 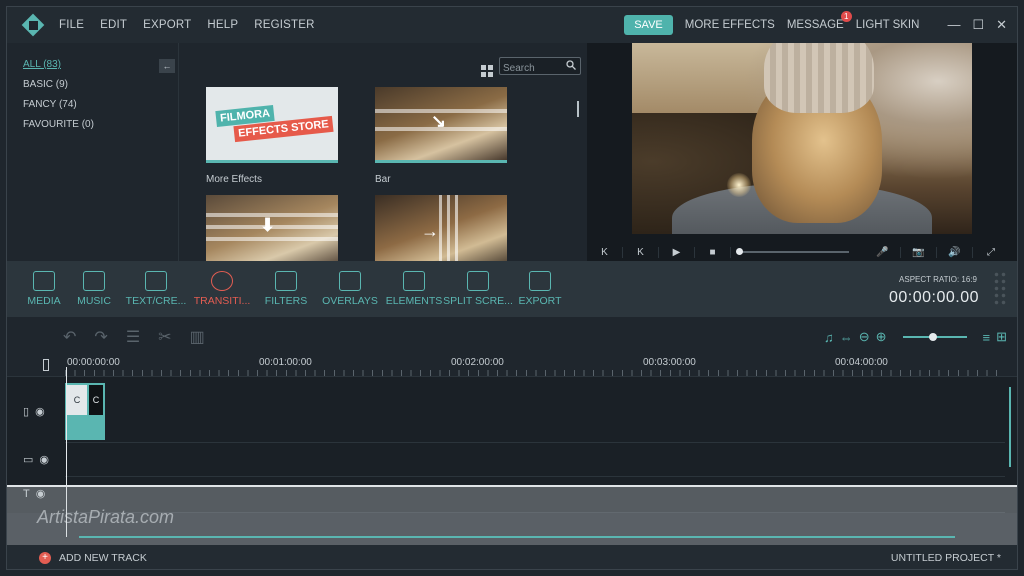 What do you see at coordinates (100, 84) in the screenshot?
I see `category-basic: BASIC (9)` at bounding box center [100, 84].